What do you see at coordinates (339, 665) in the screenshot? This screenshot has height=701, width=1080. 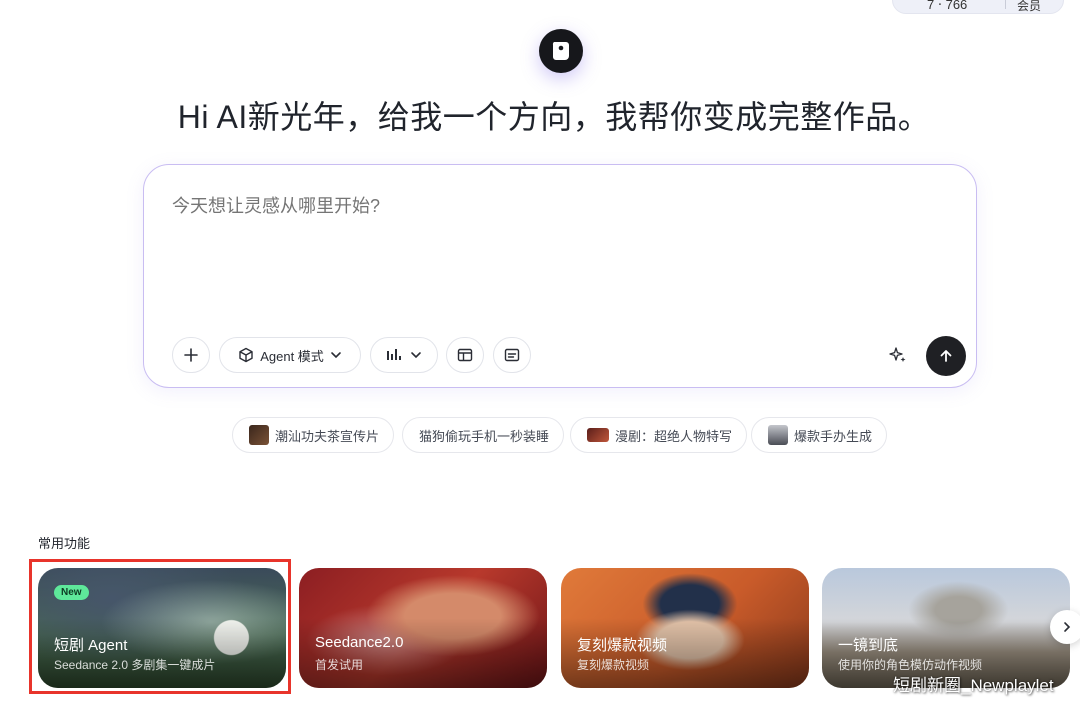 I see `card-subtitle: 首发试用` at bounding box center [339, 665].